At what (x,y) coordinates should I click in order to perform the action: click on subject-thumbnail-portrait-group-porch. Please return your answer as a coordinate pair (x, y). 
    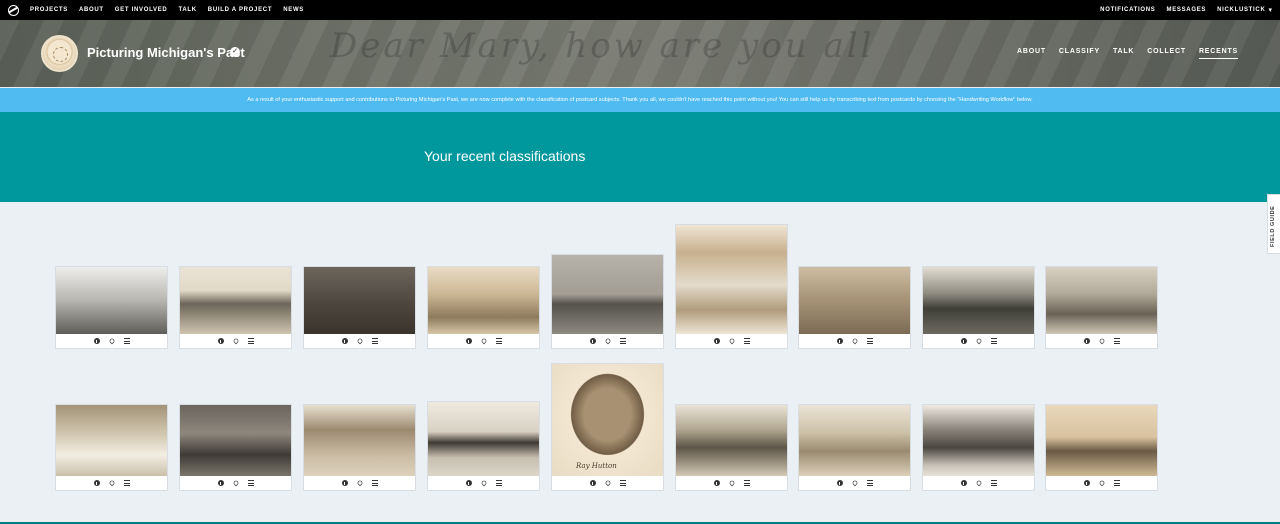
    Looking at the image, I should click on (111, 300).